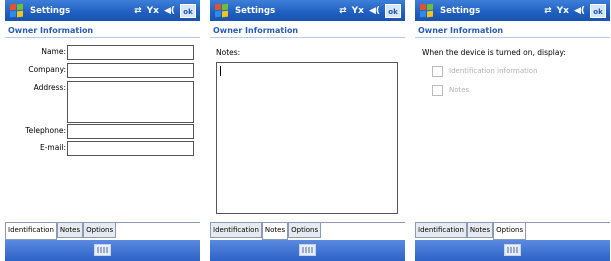  I want to click on notes-label: Notes:, so click(228, 52).